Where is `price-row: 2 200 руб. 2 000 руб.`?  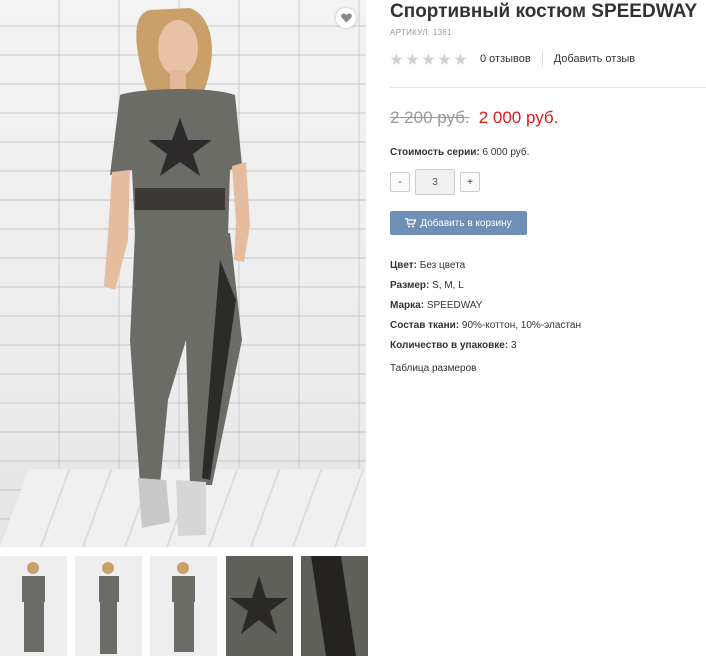
price-row: 2 200 руб. 2 000 руб. is located at coordinates (474, 120).